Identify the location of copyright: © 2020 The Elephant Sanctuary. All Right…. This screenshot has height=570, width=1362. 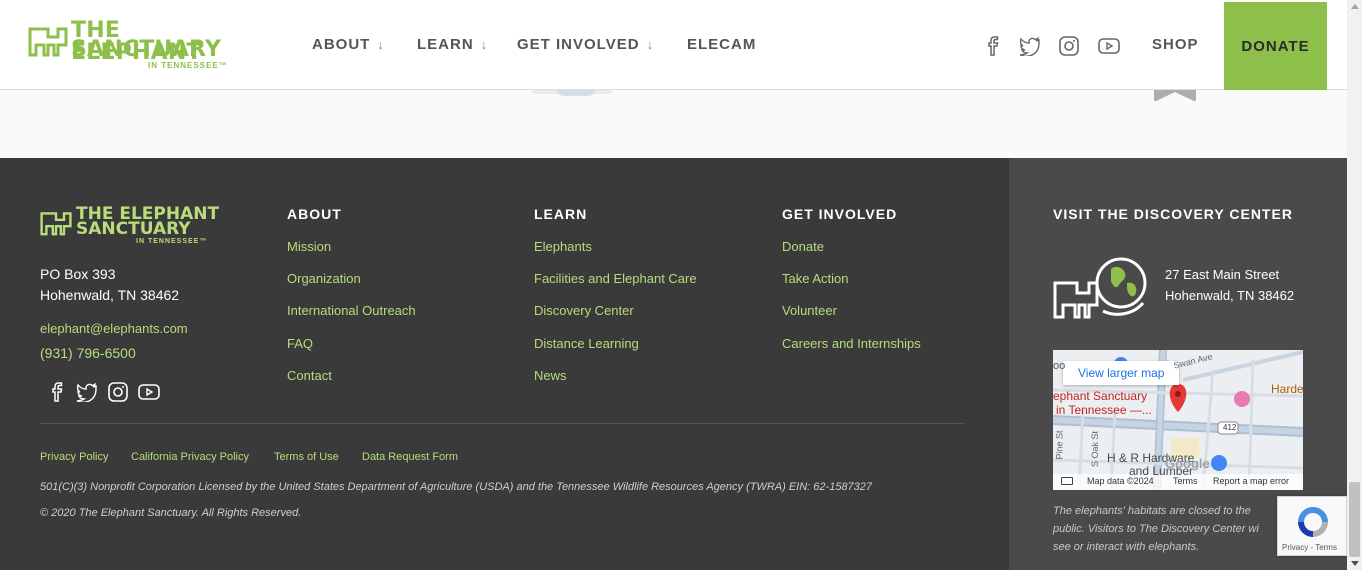
(171, 513).